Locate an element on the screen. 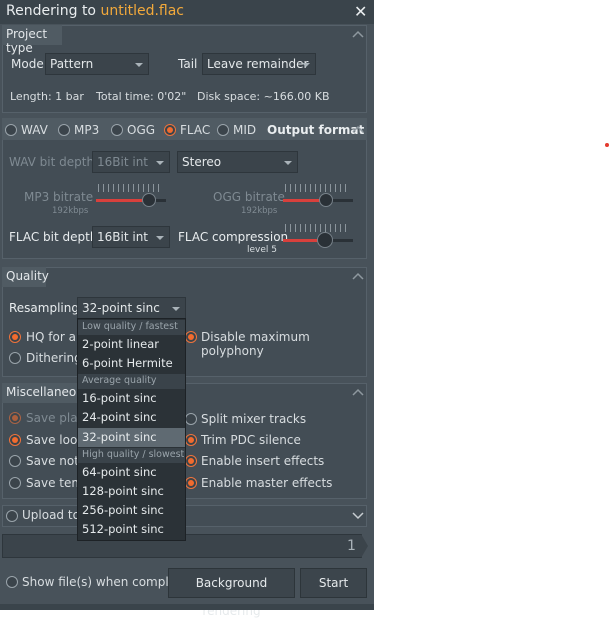 The width and height of the screenshot is (610, 625). resampling-dropdown: 32-point sinc is located at coordinates (131, 308).